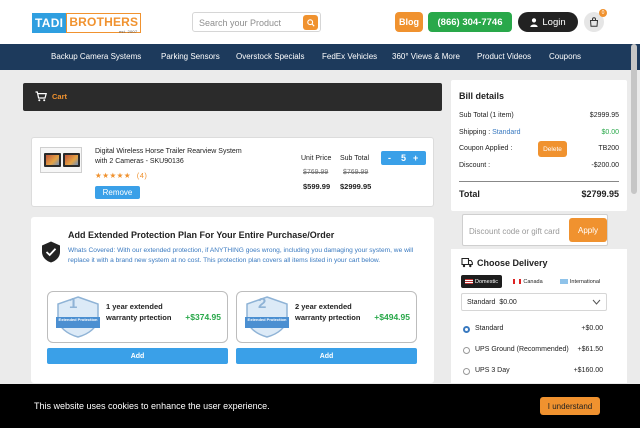 This screenshot has width=640, height=428. Describe the element at coordinates (113, 175) in the screenshot. I see `star-rating-icons: ★★★★★` at that location.